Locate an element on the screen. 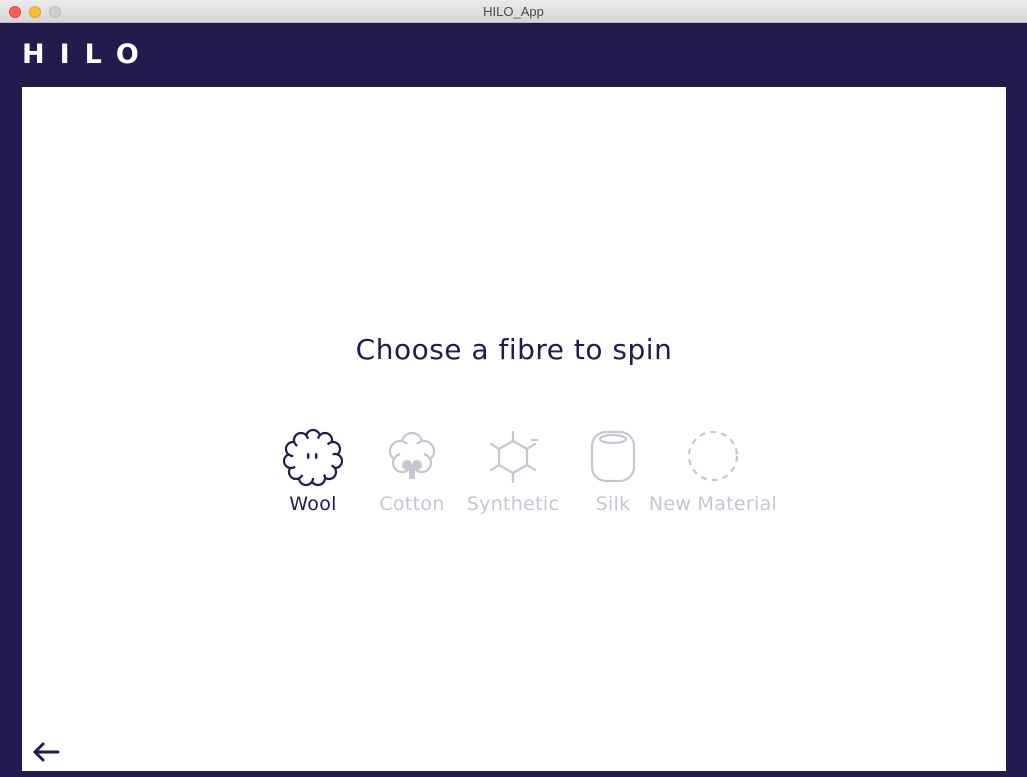 The height and width of the screenshot is (777, 1027). fibre-options: Wool Cotton Synthetic Silk New Material is located at coordinates (514, 477).